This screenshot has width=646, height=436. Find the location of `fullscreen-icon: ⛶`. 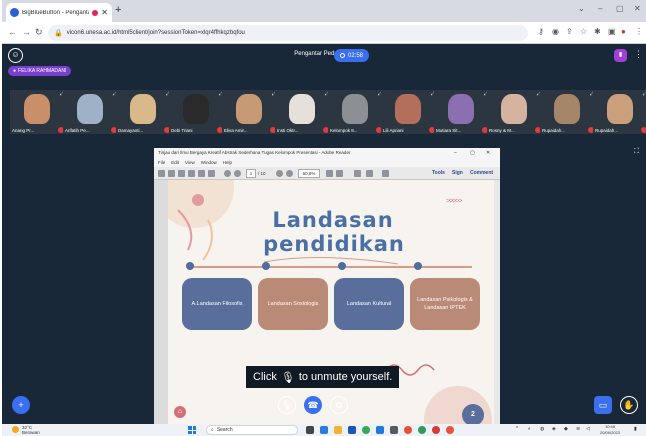

fullscreen-icon: ⛶ is located at coordinates (636, 152).